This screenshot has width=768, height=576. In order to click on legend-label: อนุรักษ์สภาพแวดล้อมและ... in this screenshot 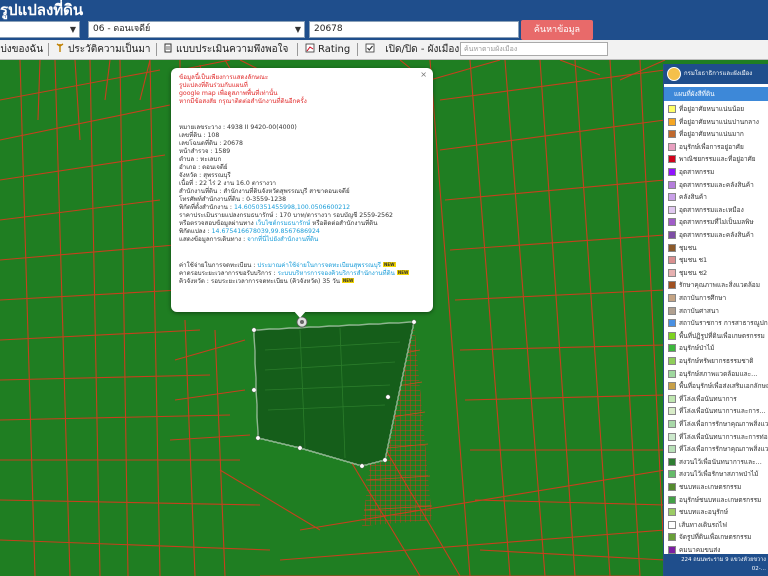, I will do `click(718, 373)`.